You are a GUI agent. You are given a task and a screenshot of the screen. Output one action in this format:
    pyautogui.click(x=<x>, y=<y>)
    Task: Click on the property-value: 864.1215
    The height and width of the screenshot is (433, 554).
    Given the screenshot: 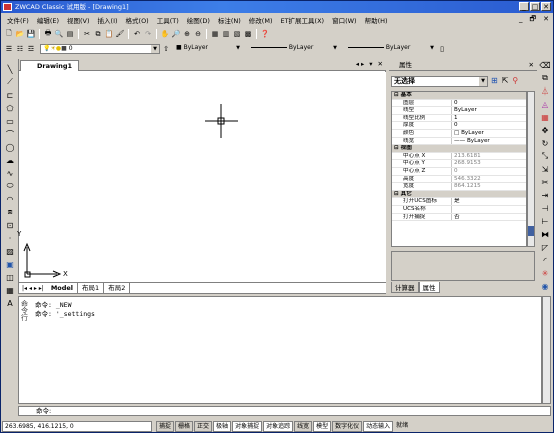 What is the action you would take?
    pyautogui.click(x=489, y=186)
    